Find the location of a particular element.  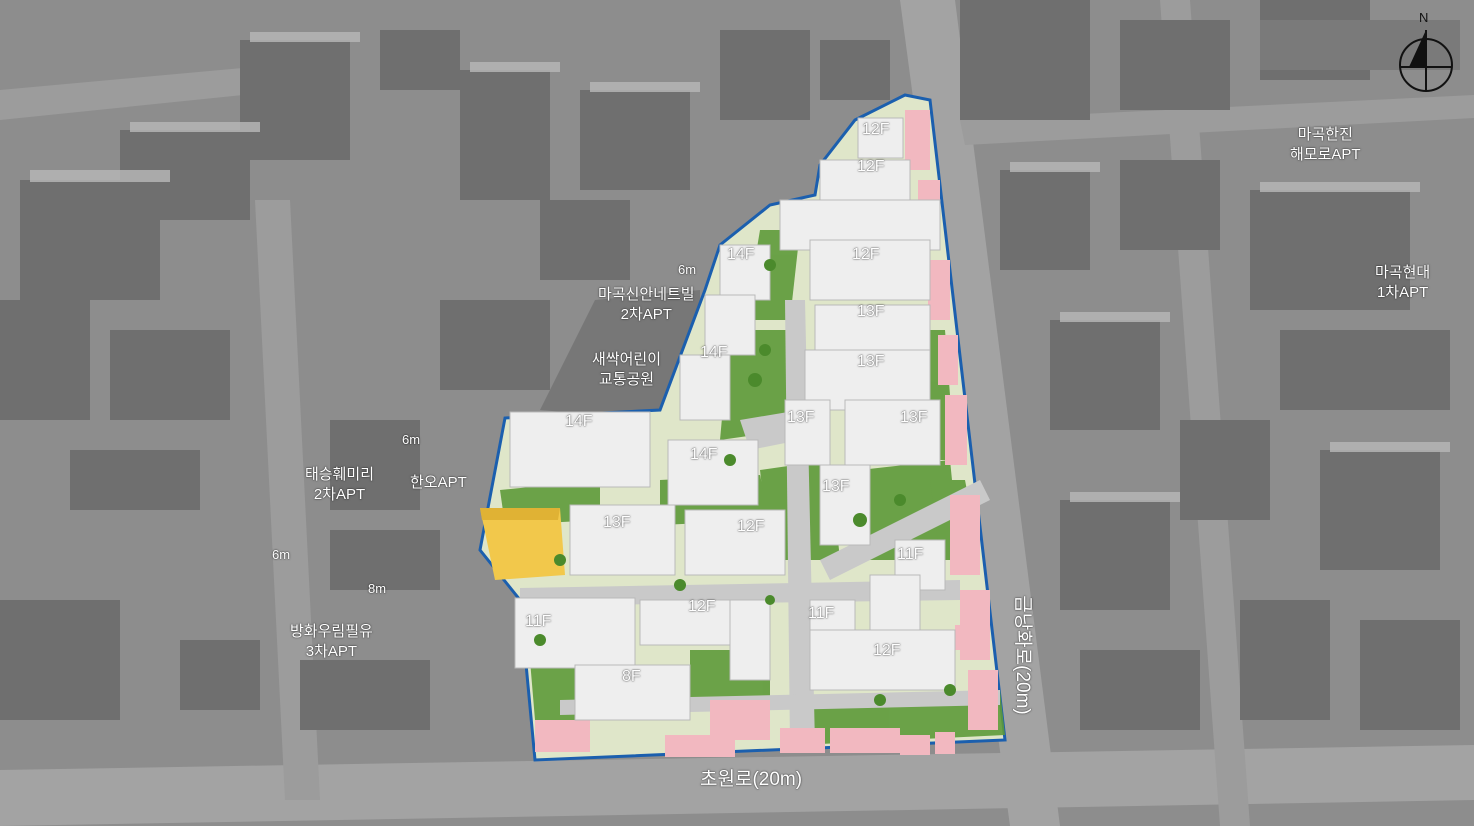

neighbor-hanjin-label: 마곡한진 해모로APT is located at coordinates (1325, 144).